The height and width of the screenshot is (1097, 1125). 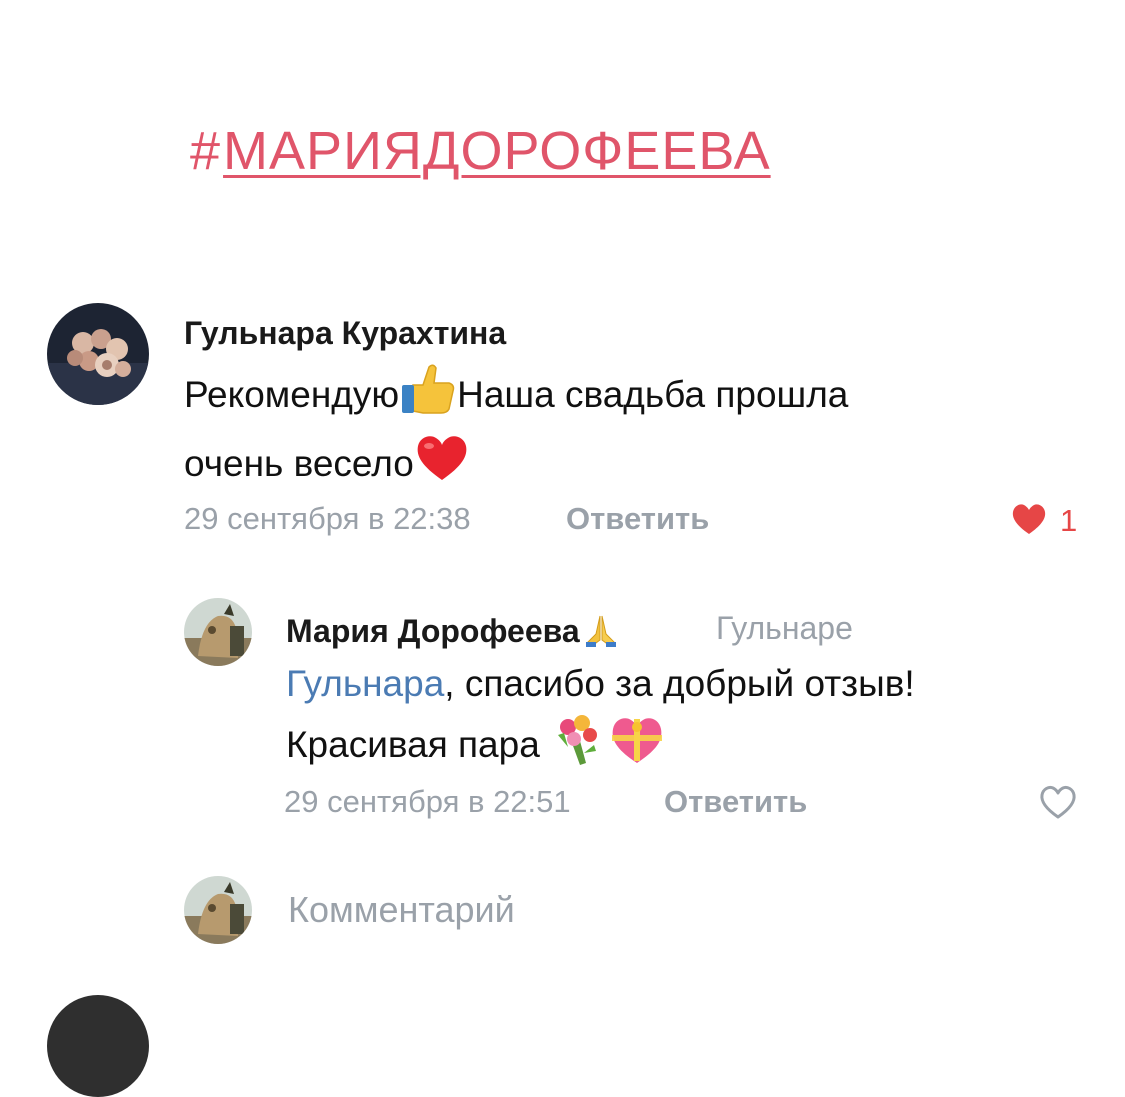 What do you see at coordinates (735, 801) in the screenshot?
I see `reply-reply-button: Ответить` at bounding box center [735, 801].